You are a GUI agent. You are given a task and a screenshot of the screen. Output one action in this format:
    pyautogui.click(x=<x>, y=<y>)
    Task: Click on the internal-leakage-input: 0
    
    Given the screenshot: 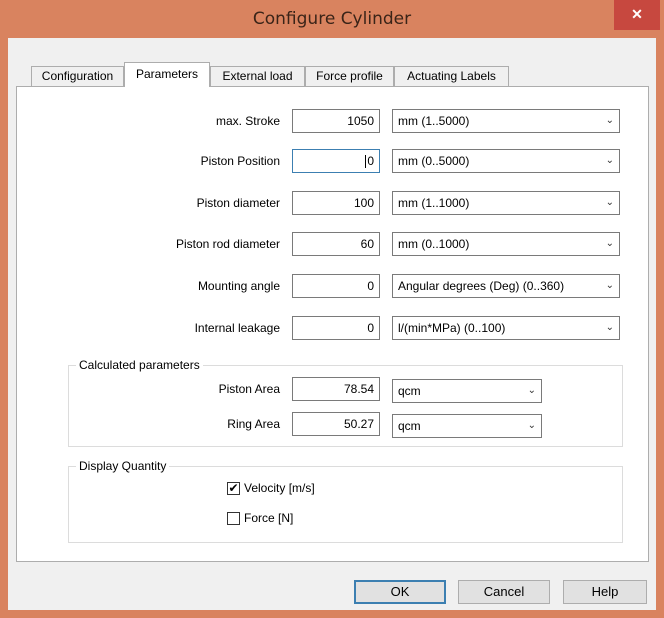 What is the action you would take?
    pyautogui.click(x=336, y=328)
    